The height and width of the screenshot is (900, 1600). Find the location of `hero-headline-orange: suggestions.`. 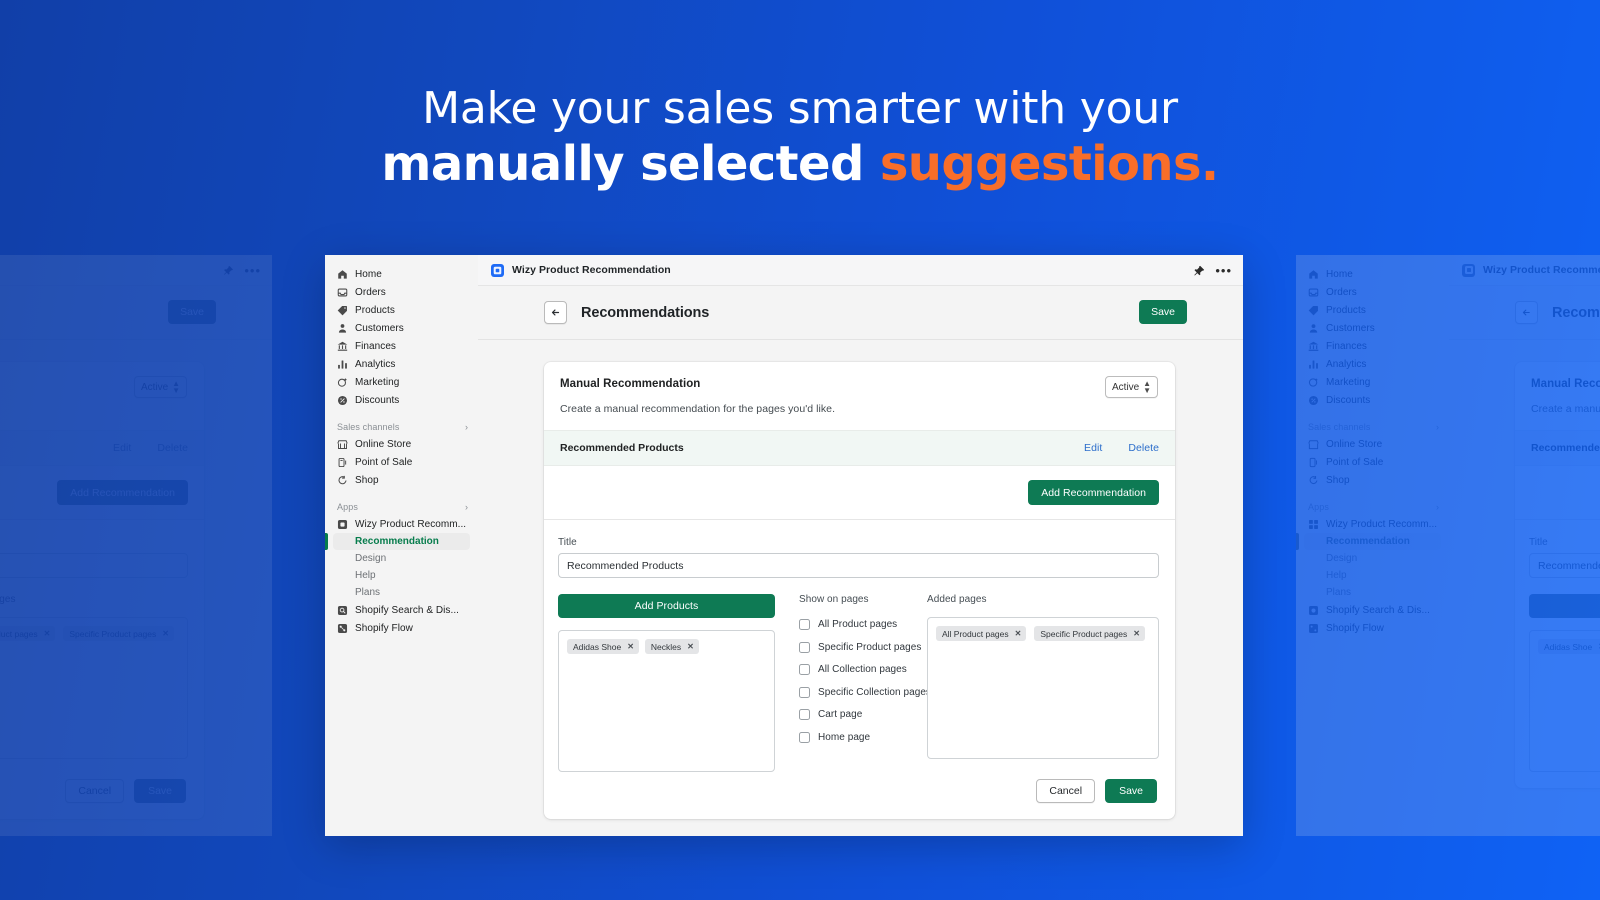

hero-headline-orange: suggestions. is located at coordinates (1049, 164).